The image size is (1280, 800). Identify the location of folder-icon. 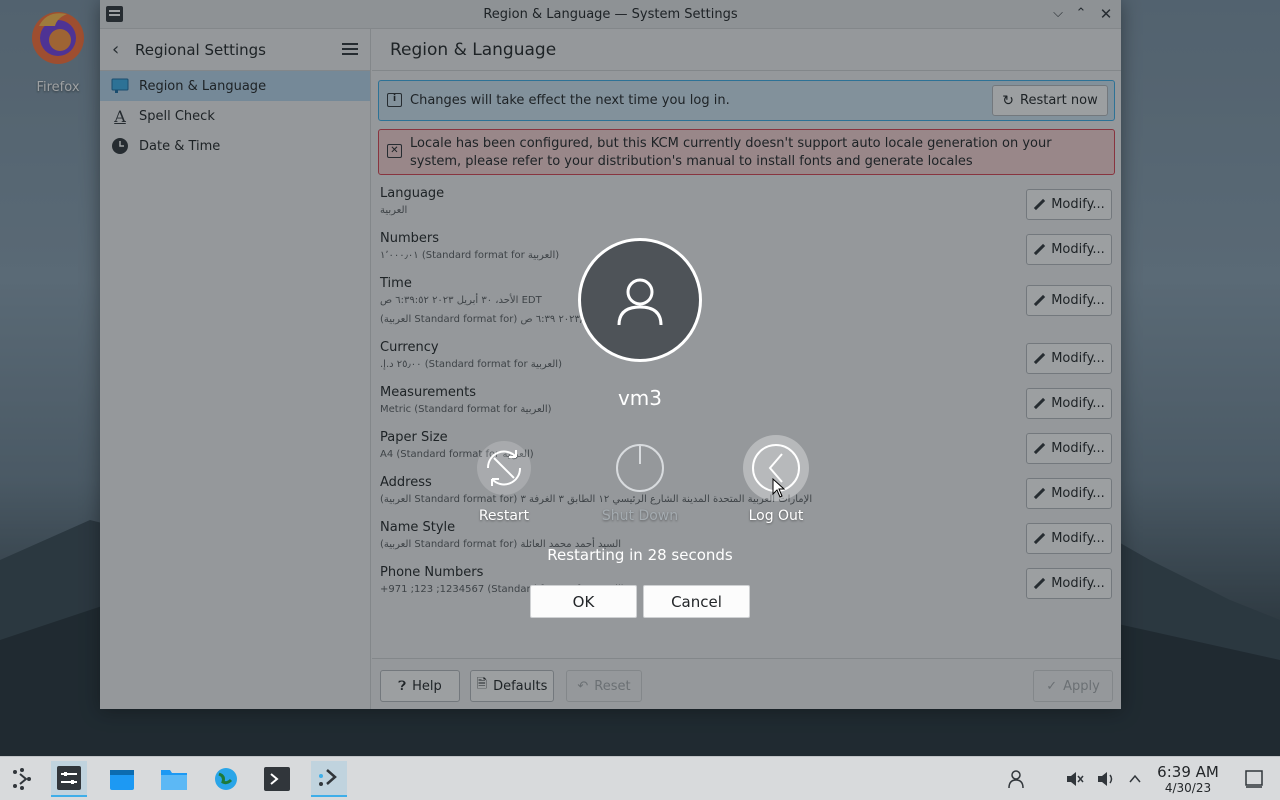
(174, 780).